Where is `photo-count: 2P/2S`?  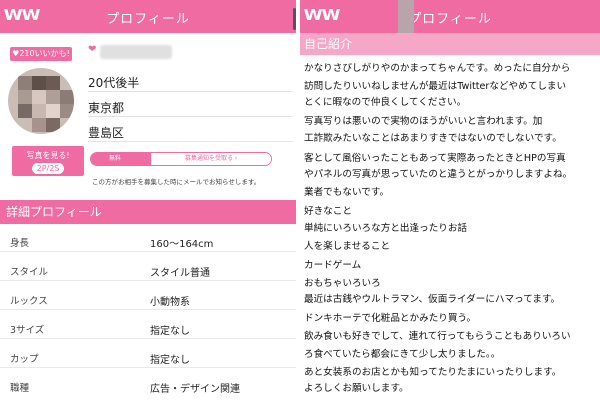
photo-count: 2P/2S is located at coordinates (48, 168).